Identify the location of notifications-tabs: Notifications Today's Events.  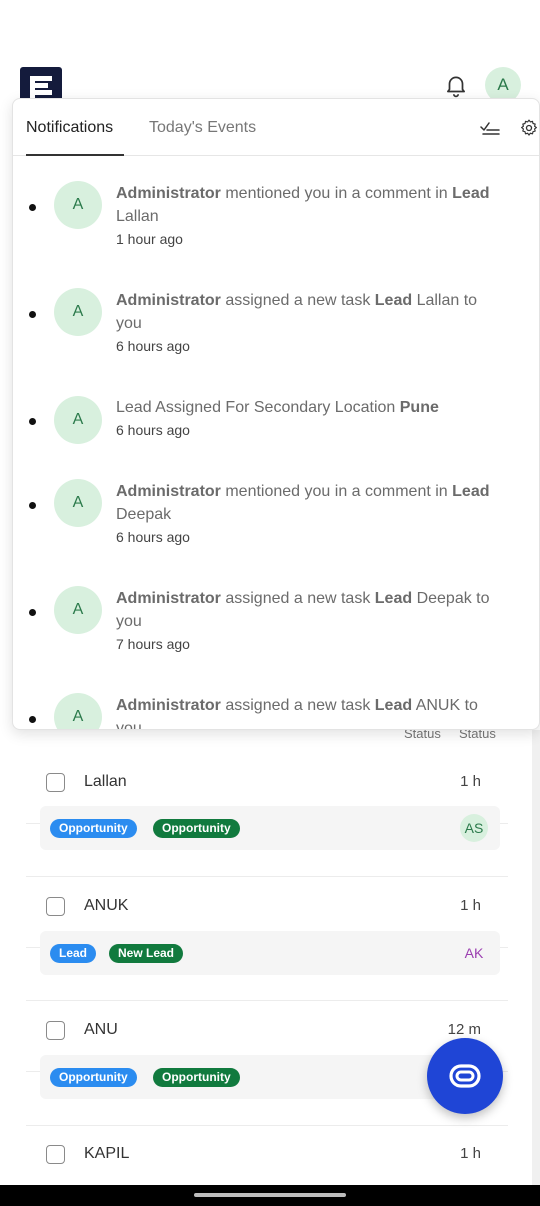
(276, 127).